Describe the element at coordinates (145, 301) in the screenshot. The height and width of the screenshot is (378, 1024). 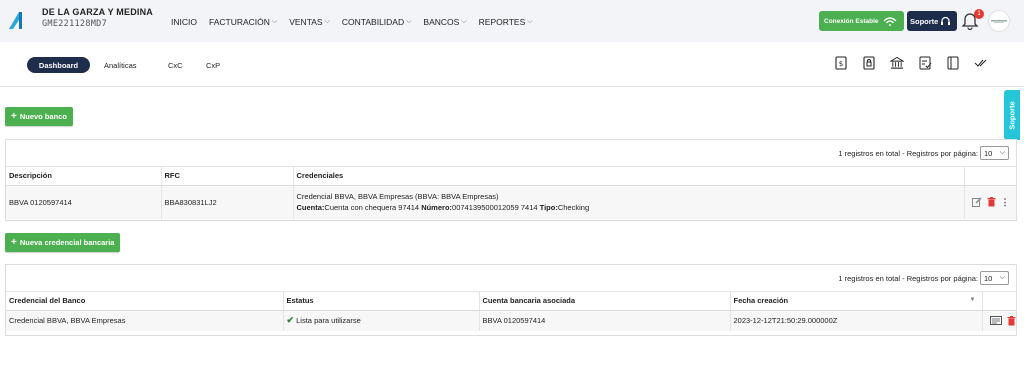
I see `col-credencial: Credencial del Banco` at that location.